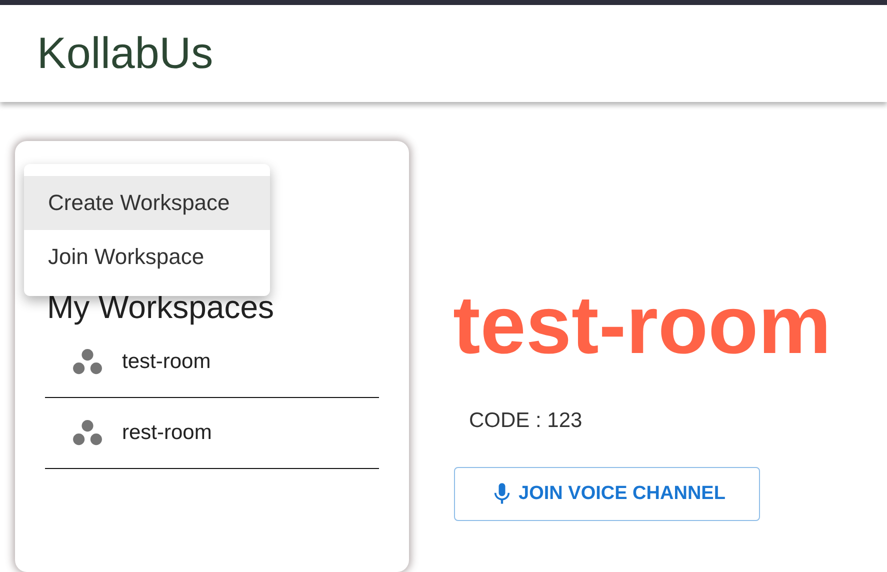 The image size is (887, 572). I want to click on room-code: CODE : 123, so click(525, 421).